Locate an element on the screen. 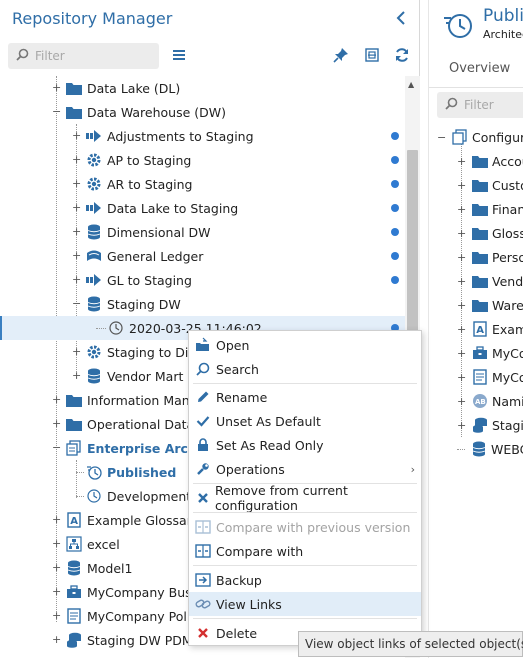 Image resolution: width=523 pixels, height=658 pixels. tree-row-data-lake-to-staging: + Data Lake to Staging is located at coordinates (202, 208).